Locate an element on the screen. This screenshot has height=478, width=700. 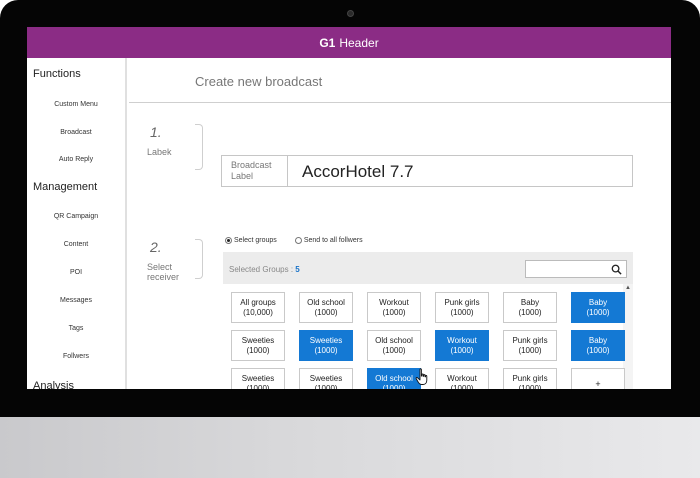
sidebar-item-messages: Messages is located at coordinates (76, 300).